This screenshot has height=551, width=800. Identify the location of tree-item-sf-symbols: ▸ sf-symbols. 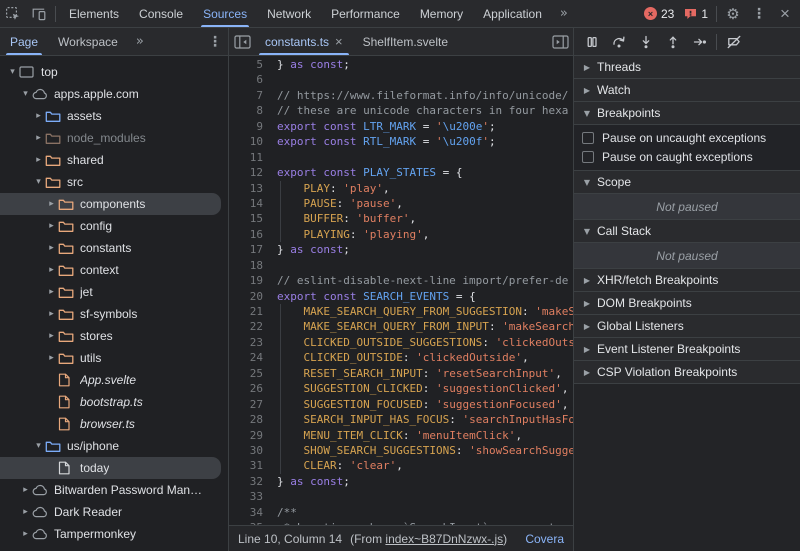
(114, 314).